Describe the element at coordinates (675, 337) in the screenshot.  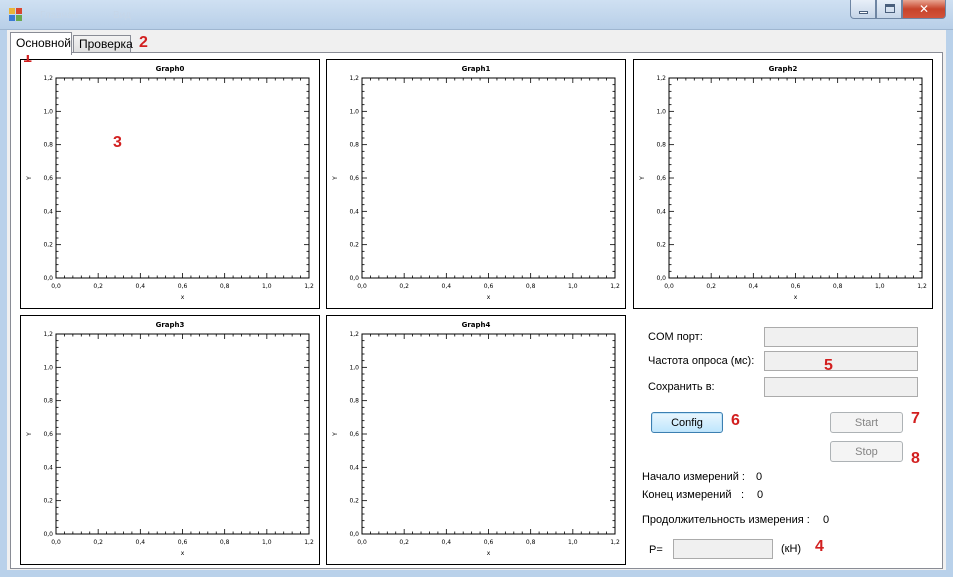
I see `com-port-label: COM порт:` at that location.